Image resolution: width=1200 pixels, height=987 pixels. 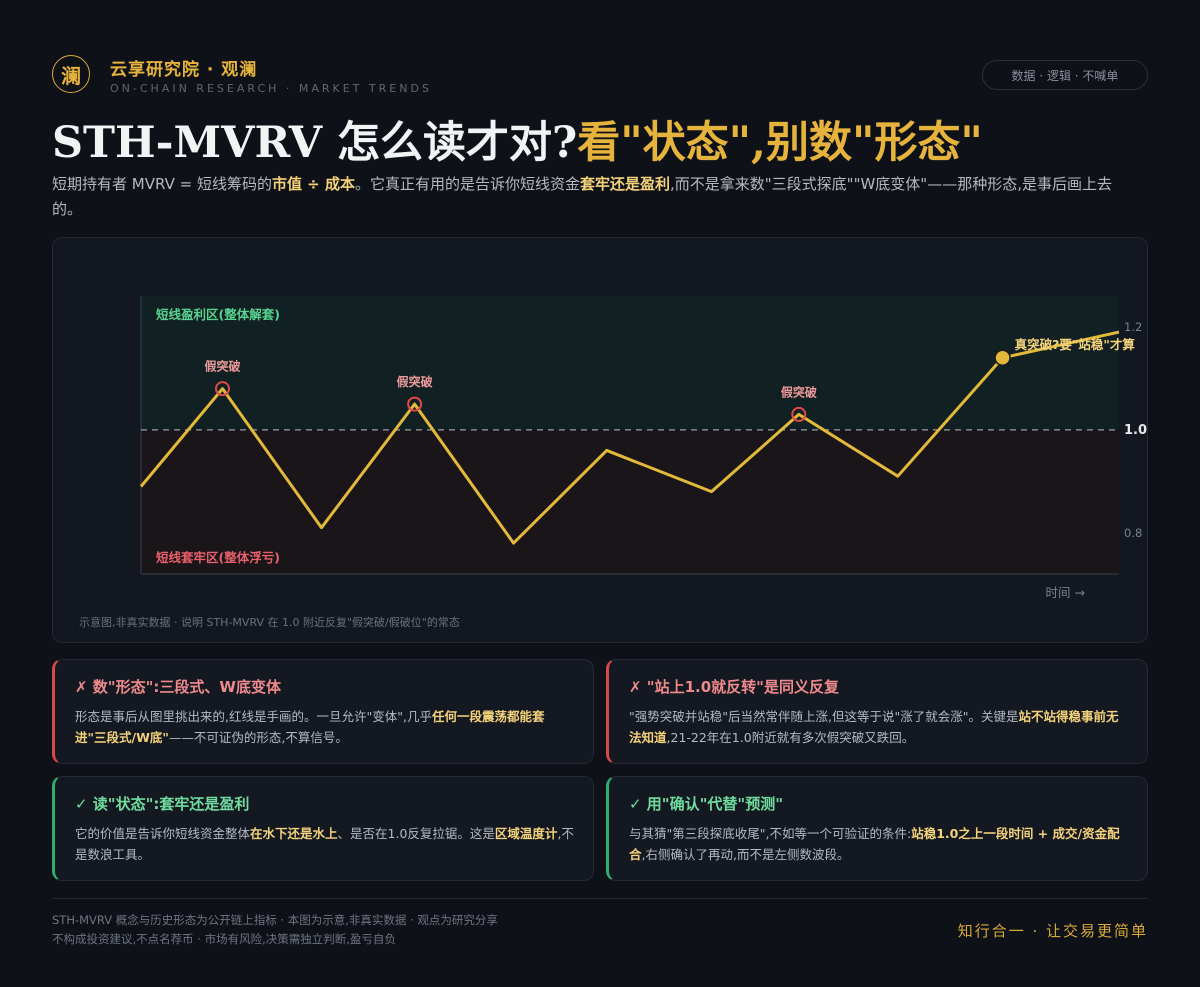 I want to click on true-breakout-marker, so click(x=1002, y=358).